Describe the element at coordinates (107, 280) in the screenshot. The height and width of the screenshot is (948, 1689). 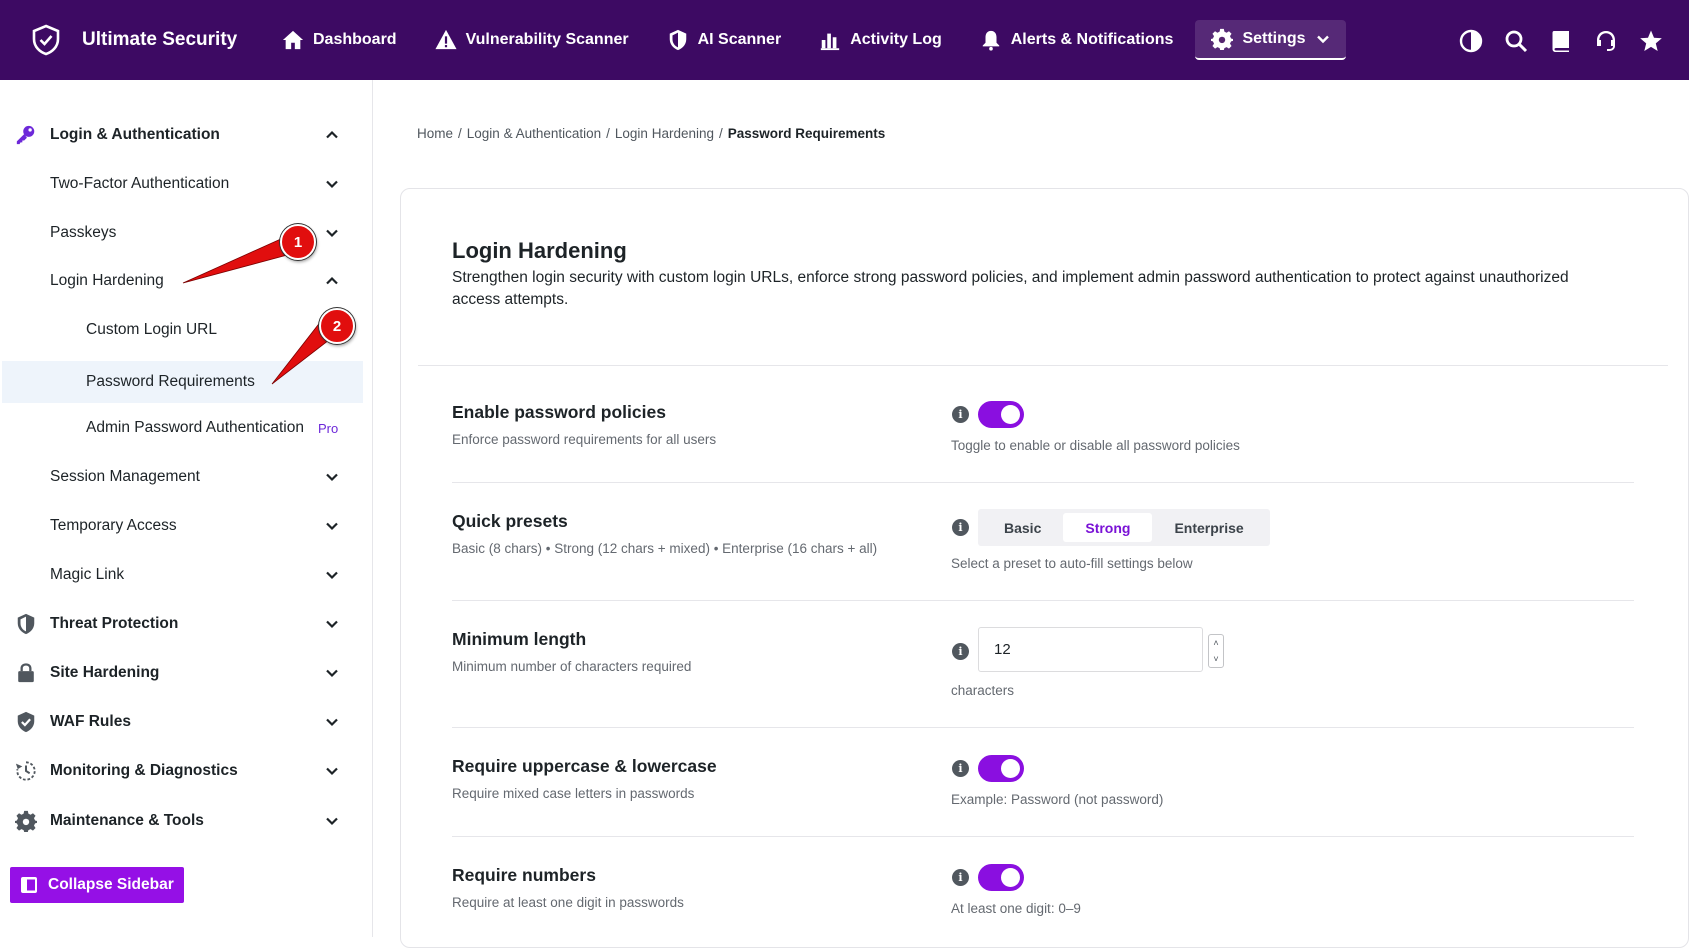
I see `sidebar-item-label: Login Hardening` at that location.